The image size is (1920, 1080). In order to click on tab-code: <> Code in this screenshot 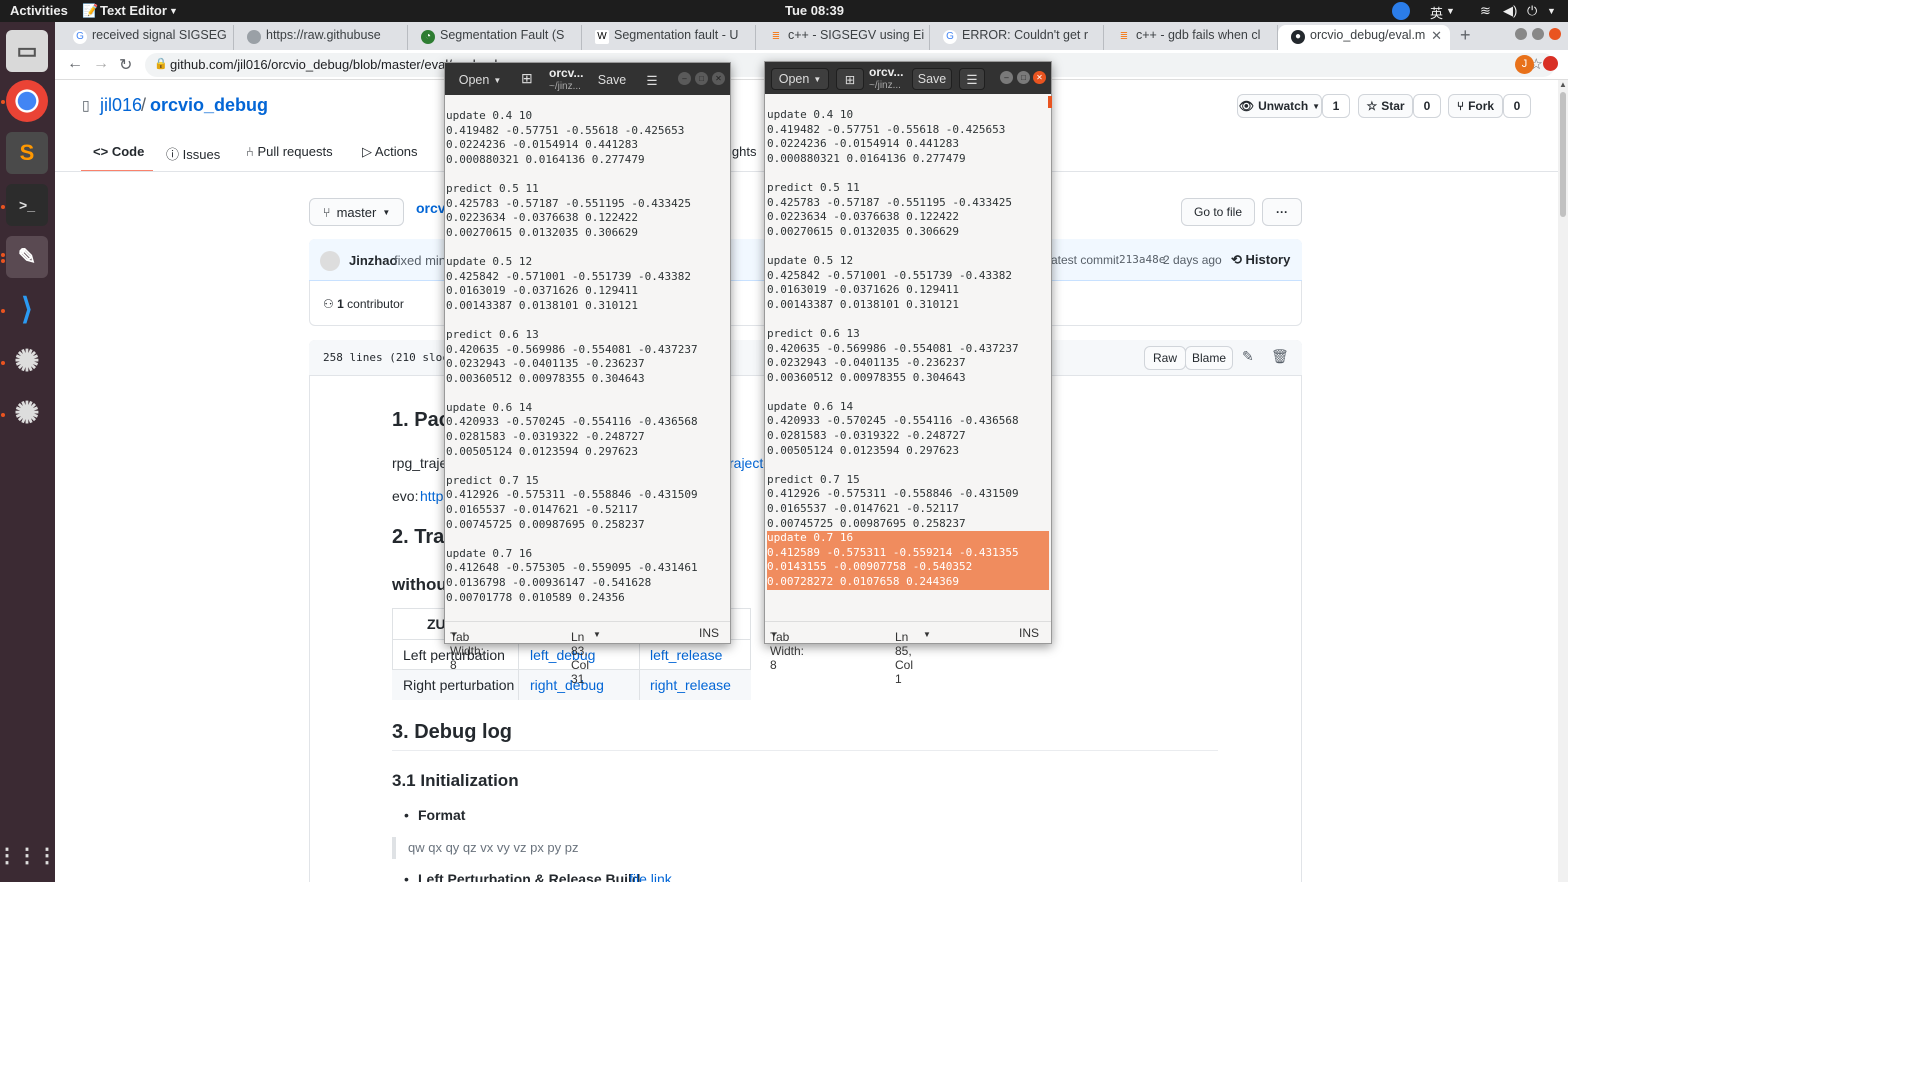, I will do `click(118, 151)`.